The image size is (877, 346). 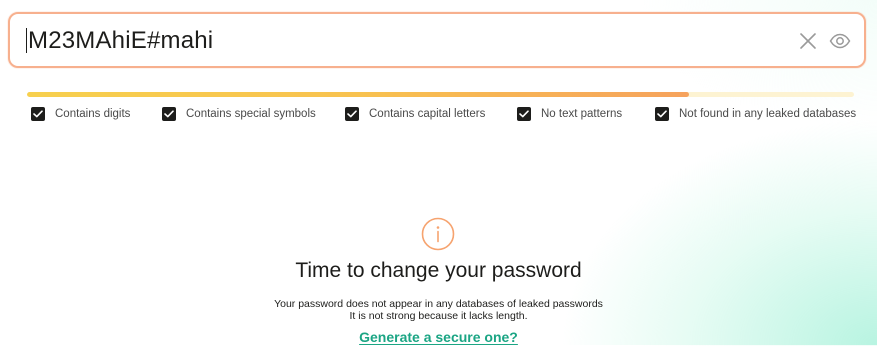 I want to click on text-caret, so click(x=26, y=40).